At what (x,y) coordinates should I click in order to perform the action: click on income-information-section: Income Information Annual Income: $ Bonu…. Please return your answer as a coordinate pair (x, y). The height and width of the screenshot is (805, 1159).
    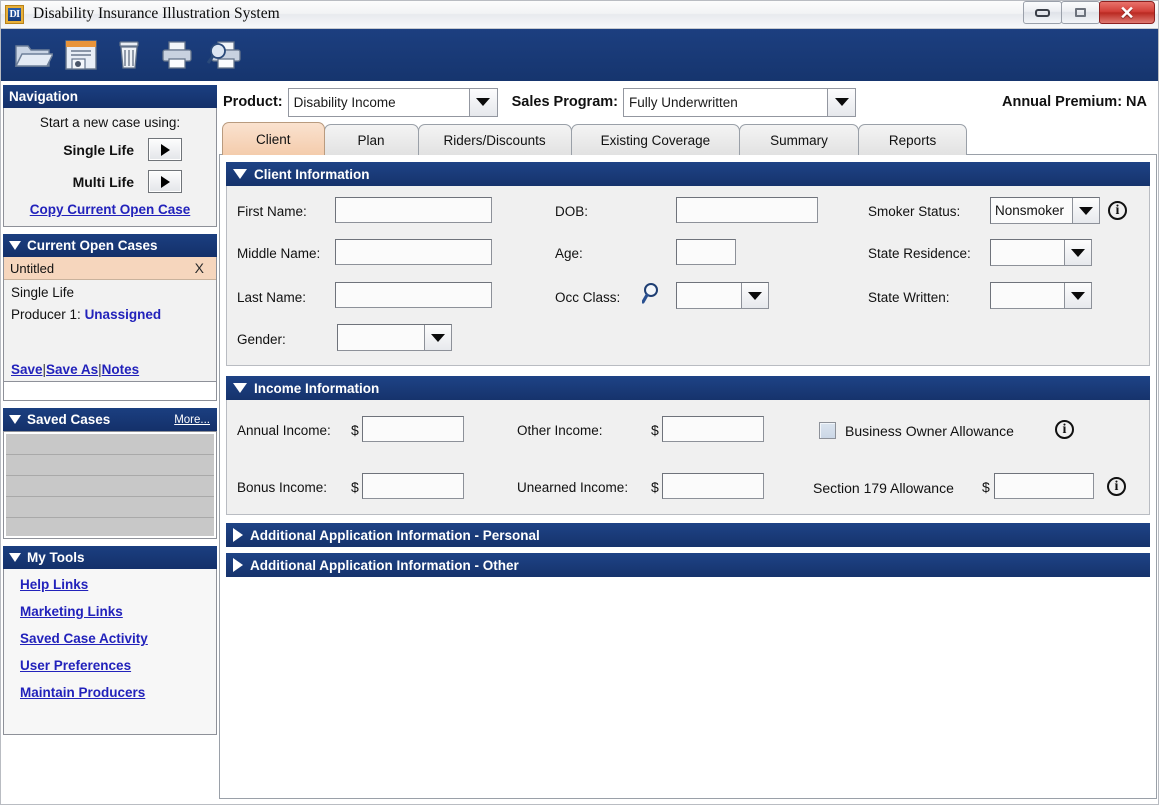
    Looking at the image, I should click on (688, 445).